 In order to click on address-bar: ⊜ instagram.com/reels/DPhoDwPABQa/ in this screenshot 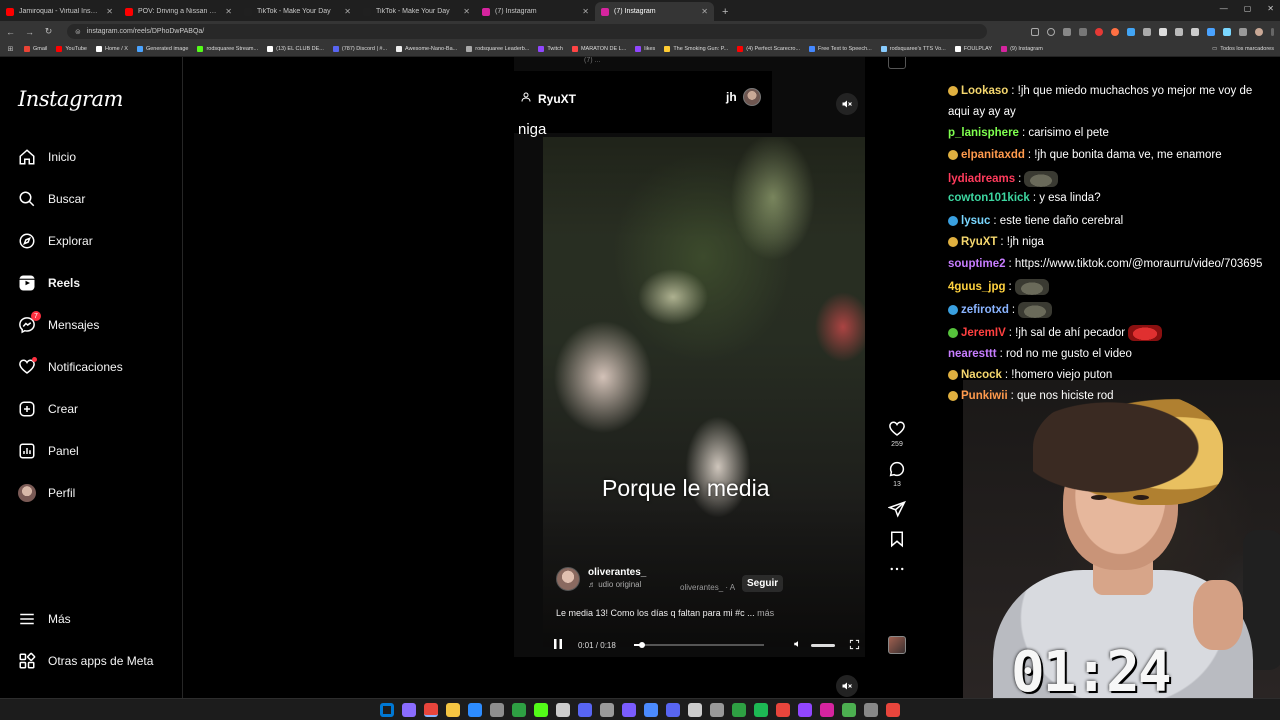, I will do `click(527, 31)`.